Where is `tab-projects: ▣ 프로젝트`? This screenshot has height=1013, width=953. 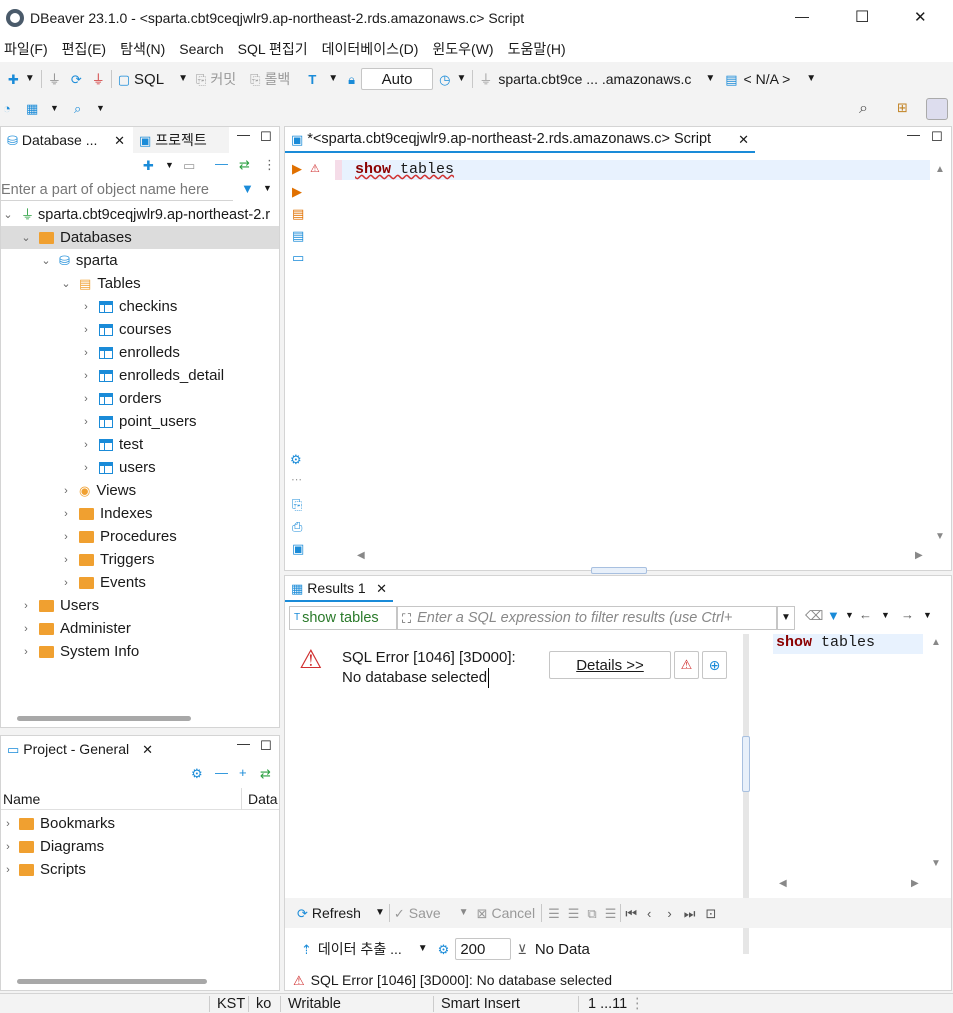
tab-projects: ▣ 프로젝트 is located at coordinates (181, 140).